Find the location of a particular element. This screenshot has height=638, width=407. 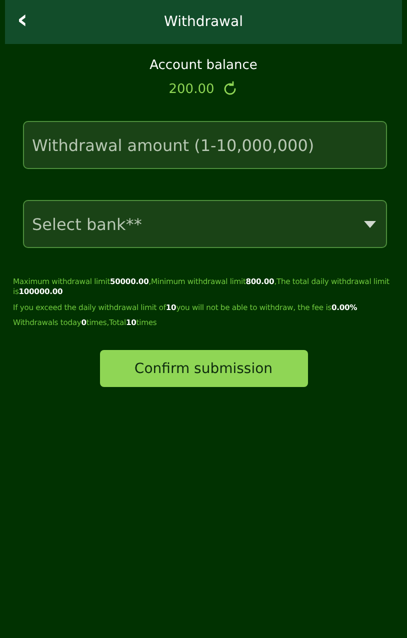

balance-label: Account balance is located at coordinates (204, 65).